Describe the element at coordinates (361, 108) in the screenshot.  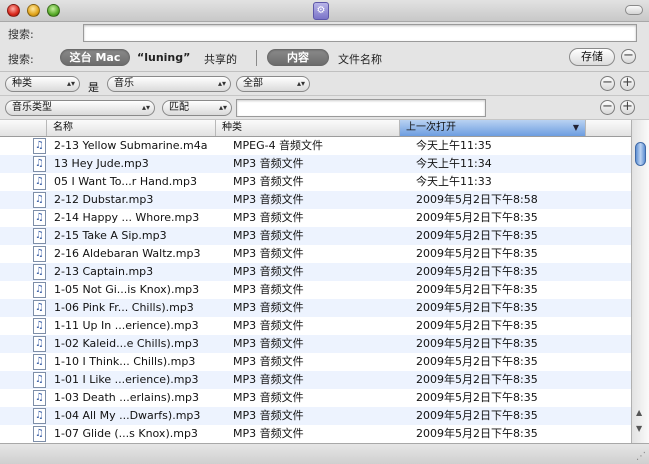
I see `genre-match-input` at that location.